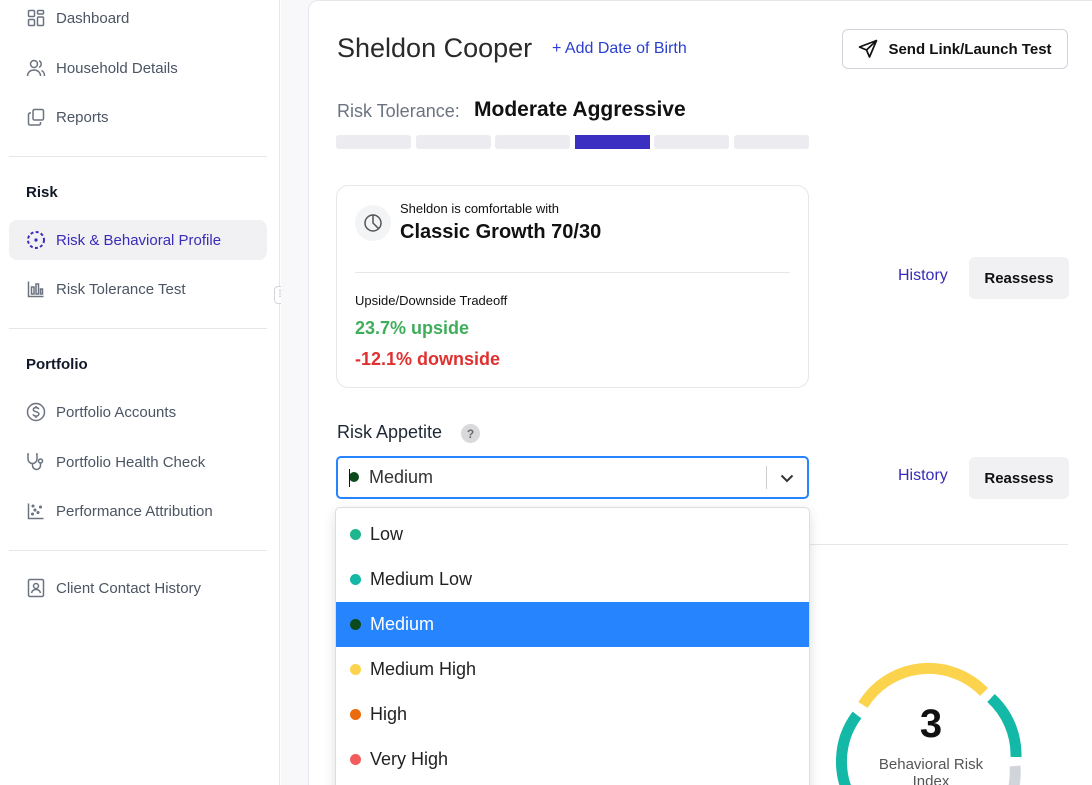  What do you see at coordinates (409, 759) in the screenshot?
I see `option-label: Very High` at bounding box center [409, 759].